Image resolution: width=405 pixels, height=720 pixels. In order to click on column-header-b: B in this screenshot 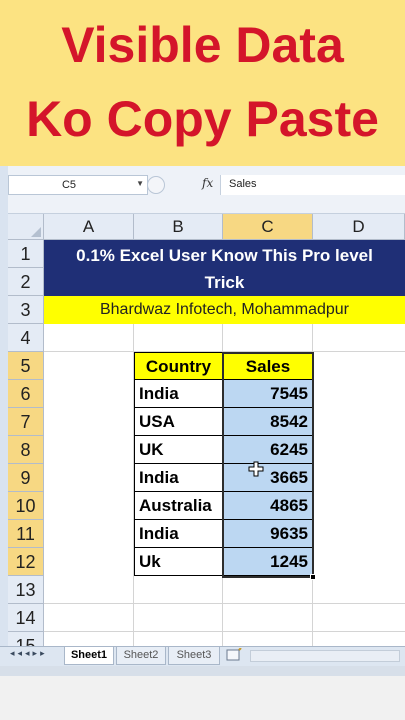, I will do `click(178, 227)`.